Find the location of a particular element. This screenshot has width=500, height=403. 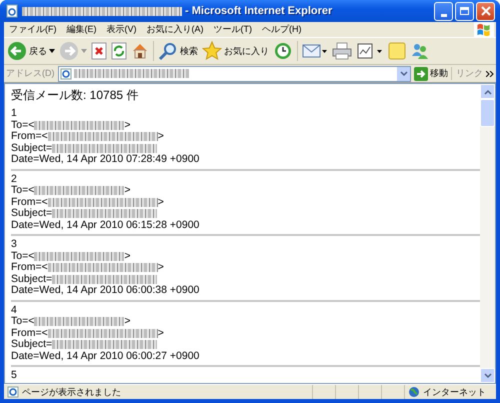

minimize-button is located at coordinates (443, 11).